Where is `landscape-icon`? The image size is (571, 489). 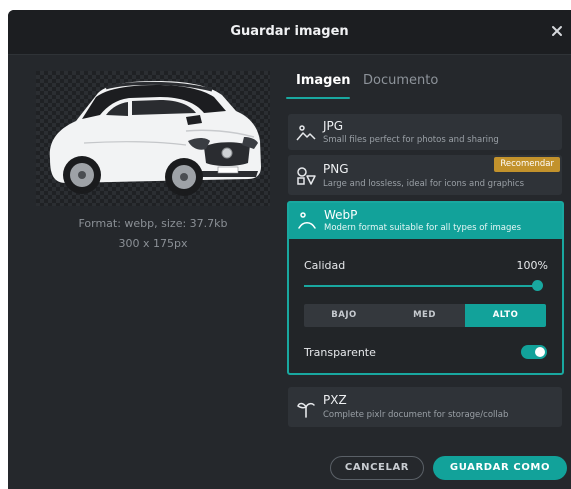
landscape-icon is located at coordinates (306, 133).